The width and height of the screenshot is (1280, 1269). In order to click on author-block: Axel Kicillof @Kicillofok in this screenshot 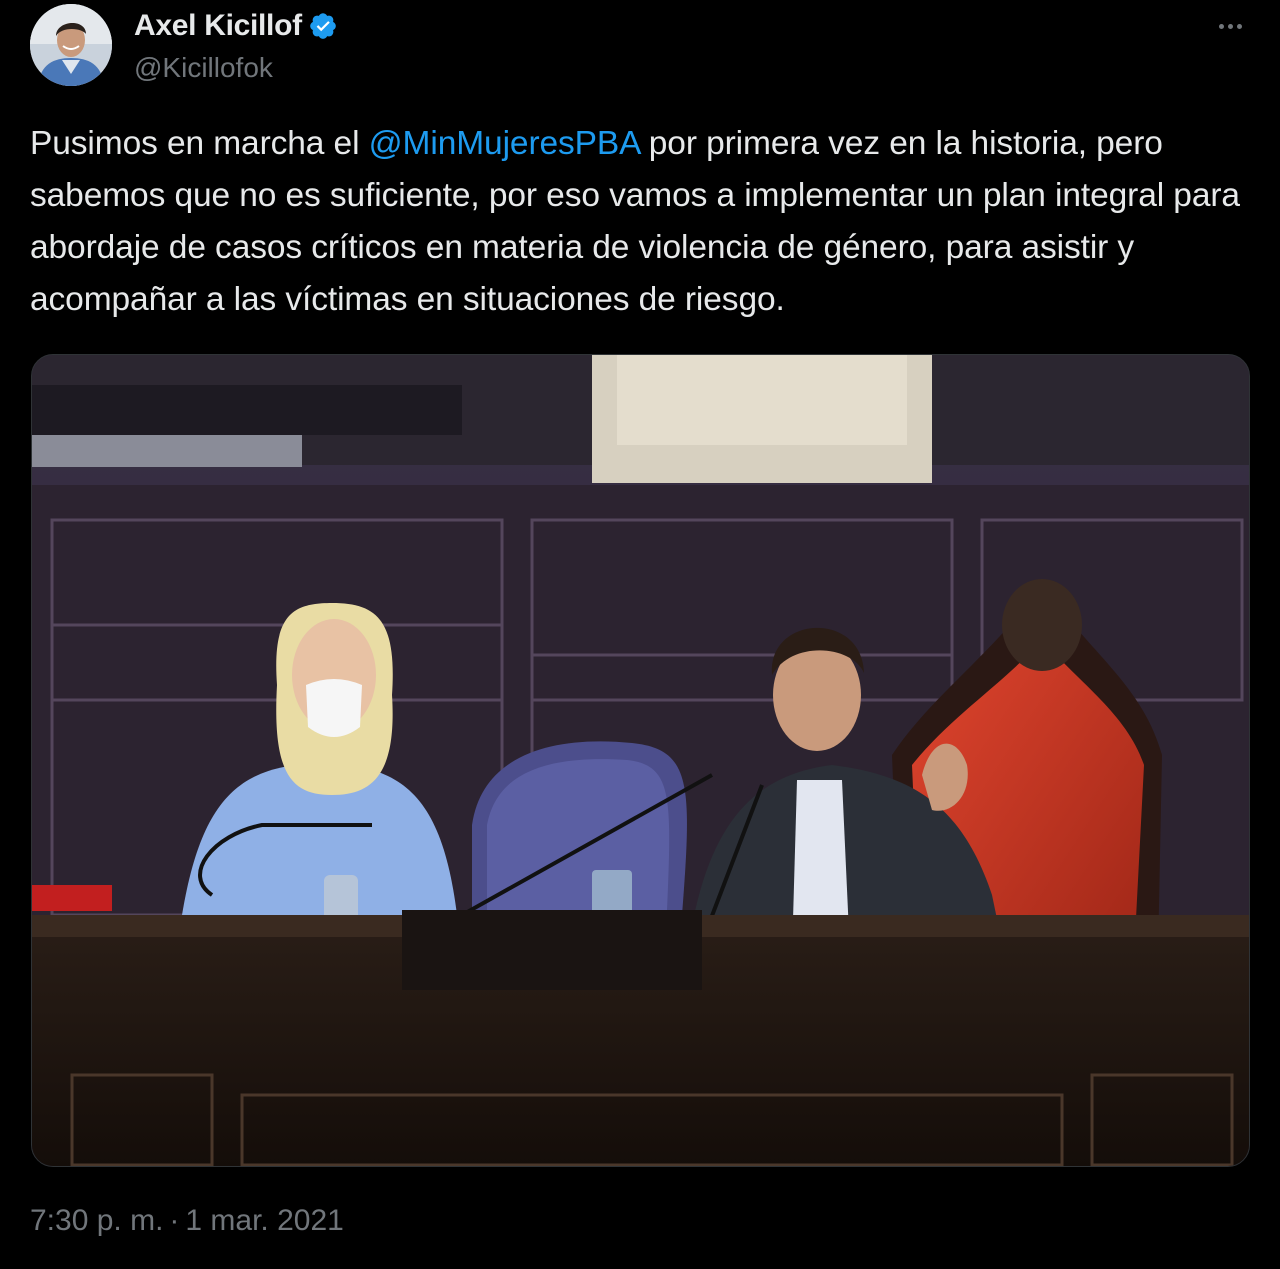, I will do `click(236, 45)`.